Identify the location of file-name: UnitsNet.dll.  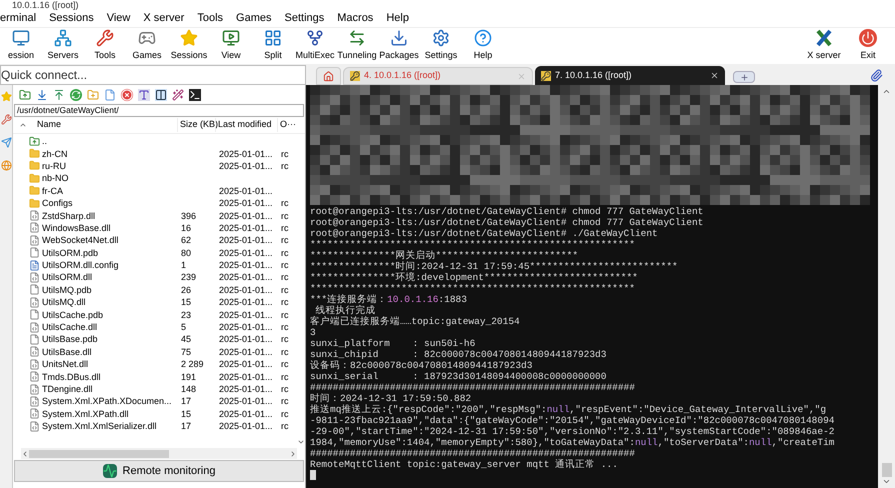
(65, 364).